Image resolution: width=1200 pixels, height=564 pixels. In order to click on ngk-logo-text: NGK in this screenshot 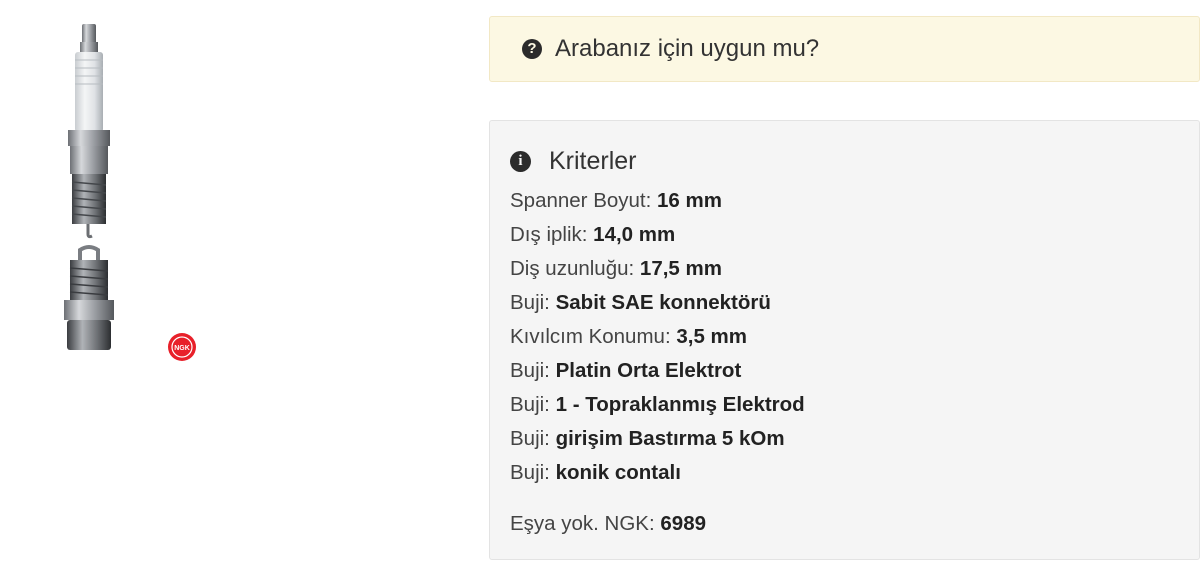, I will do `click(182, 348)`.